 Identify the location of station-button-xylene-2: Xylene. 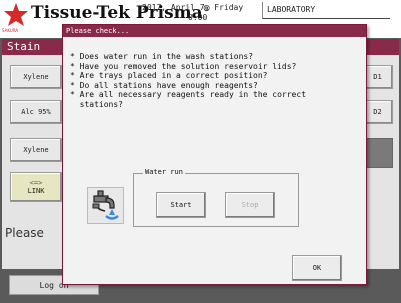
(36, 150).